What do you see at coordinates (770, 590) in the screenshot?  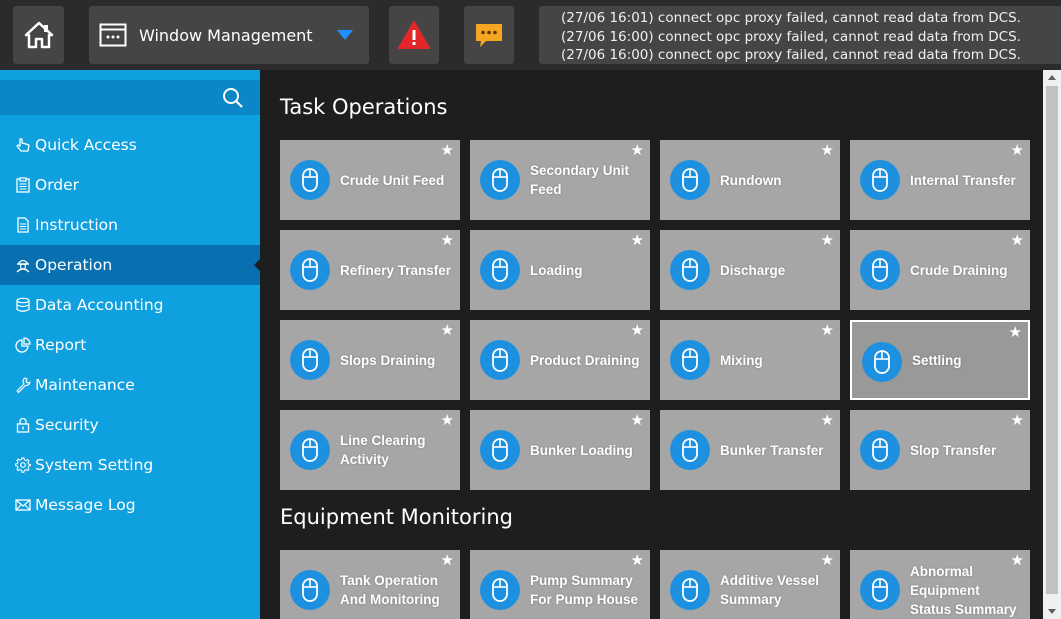 I see `tile-label: Additive Vessel Summary` at bounding box center [770, 590].